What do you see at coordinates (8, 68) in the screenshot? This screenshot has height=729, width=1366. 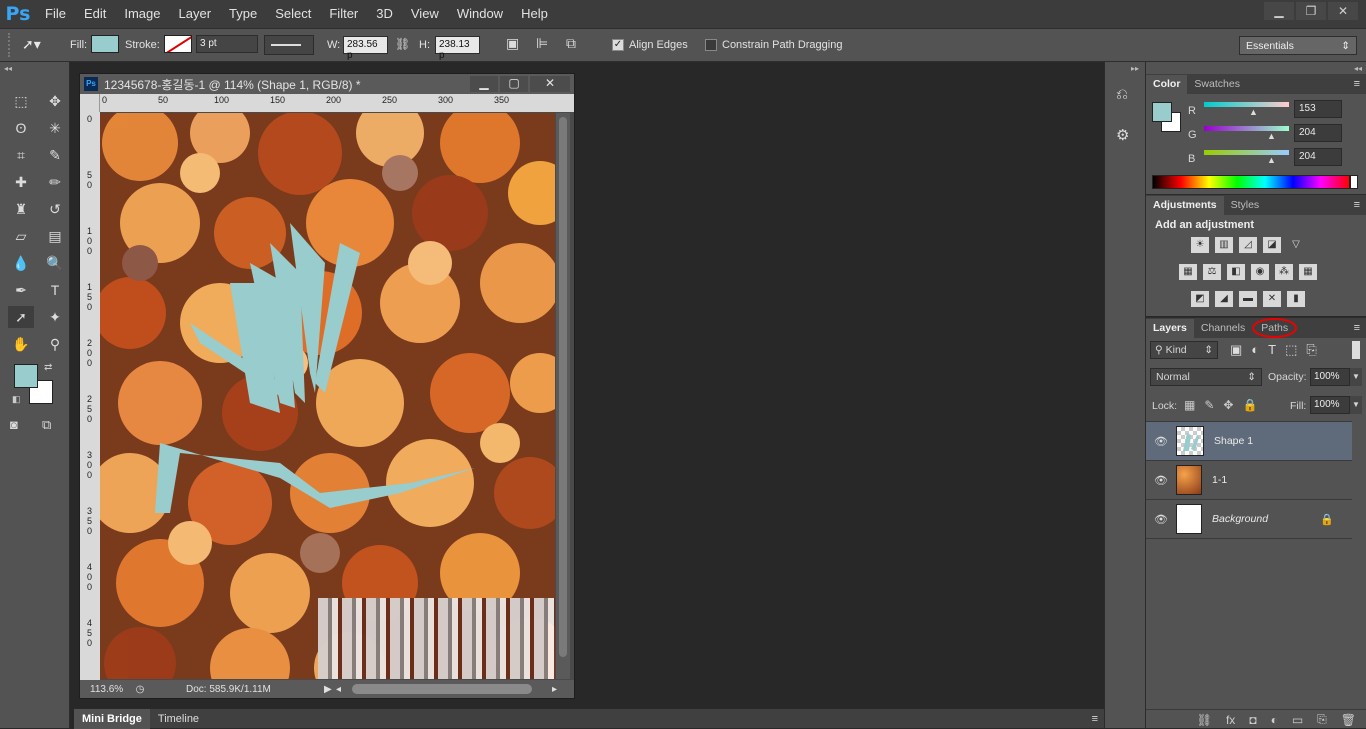 I see `collapse-icon: ◂◂` at bounding box center [8, 68].